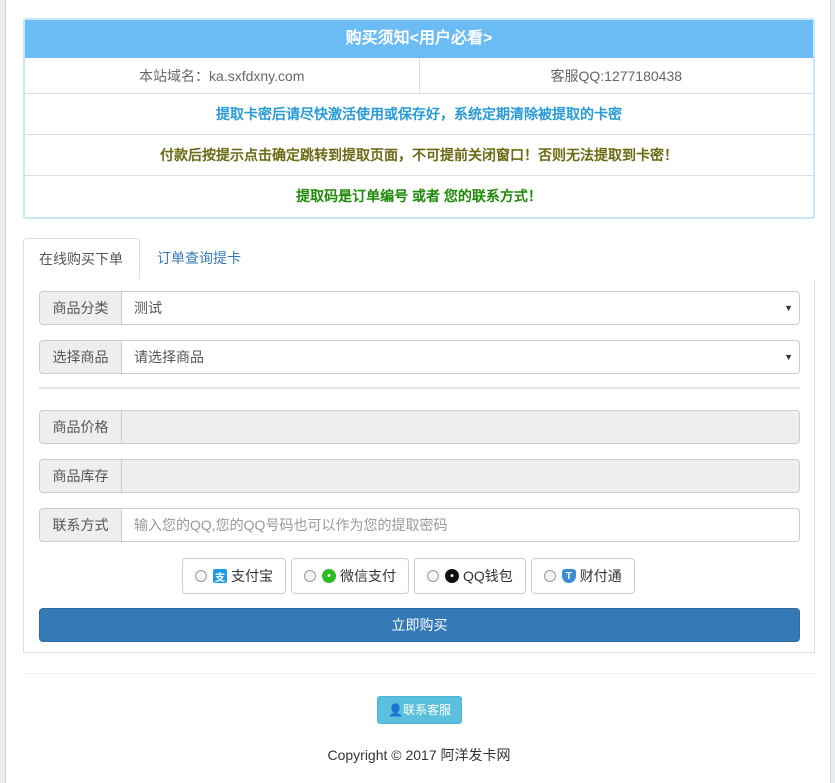 Image resolution: width=835 pixels, height=783 pixels. I want to click on pay-wechat-option: • 微信支付, so click(350, 576).